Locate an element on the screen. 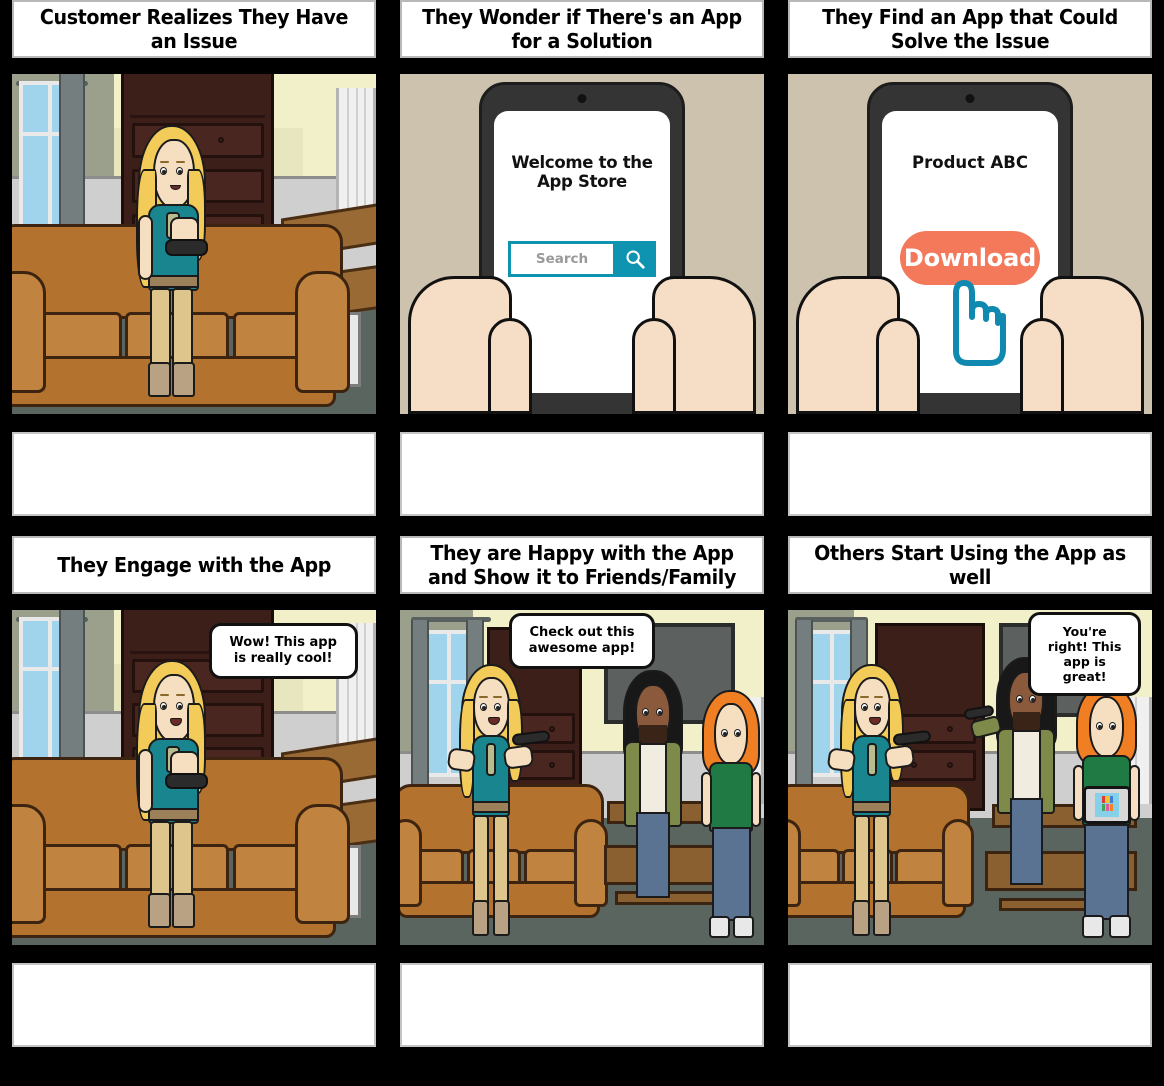 The width and height of the screenshot is (1164, 1086). living-room-background-4: You're right! This app is great! is located at coordinates (970, 777).